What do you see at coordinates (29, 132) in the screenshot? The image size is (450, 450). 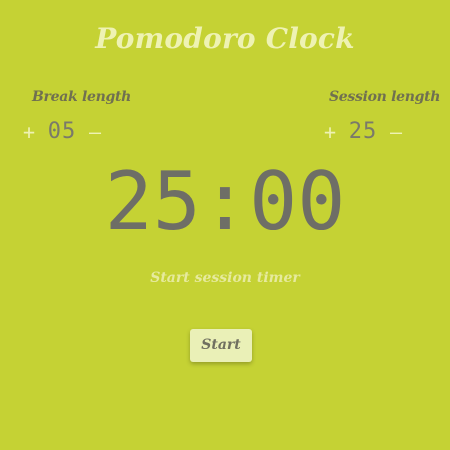 I see `break-increment-button: +` at bounding box center [29, 132].